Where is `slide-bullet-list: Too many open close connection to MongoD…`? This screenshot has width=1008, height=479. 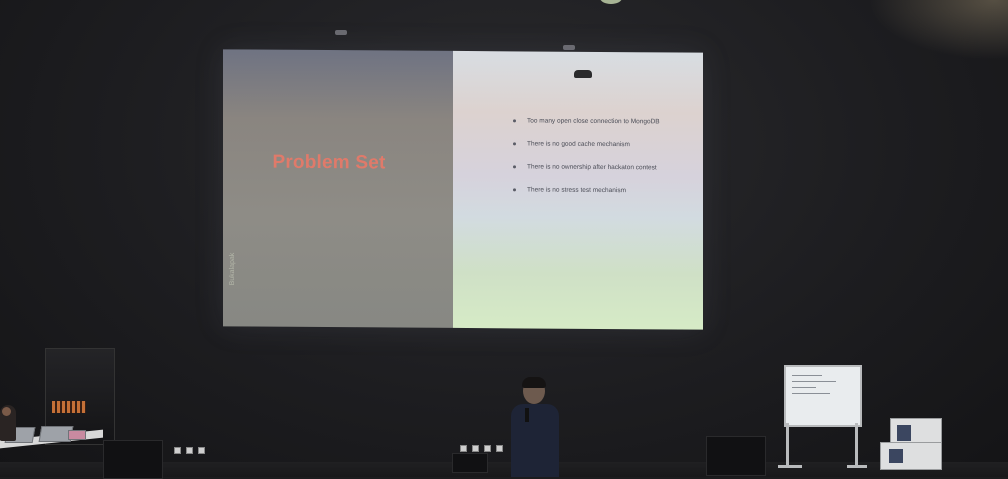 slide-bullet-list: Too many open close connection to MongoD… is located at coordinates (586, 163).